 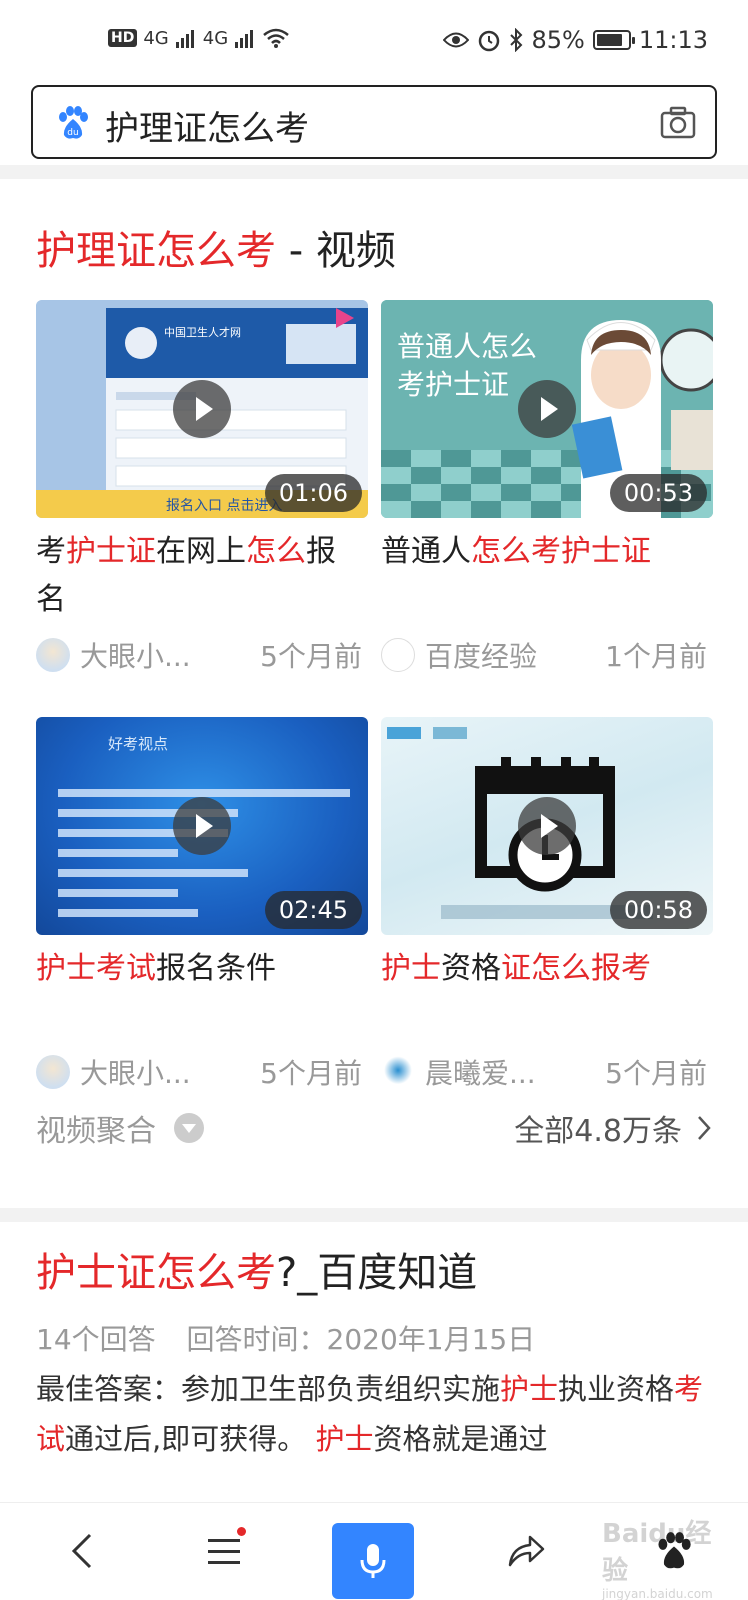 I want to click on voice-search-button, so click(x=373, y=1561).